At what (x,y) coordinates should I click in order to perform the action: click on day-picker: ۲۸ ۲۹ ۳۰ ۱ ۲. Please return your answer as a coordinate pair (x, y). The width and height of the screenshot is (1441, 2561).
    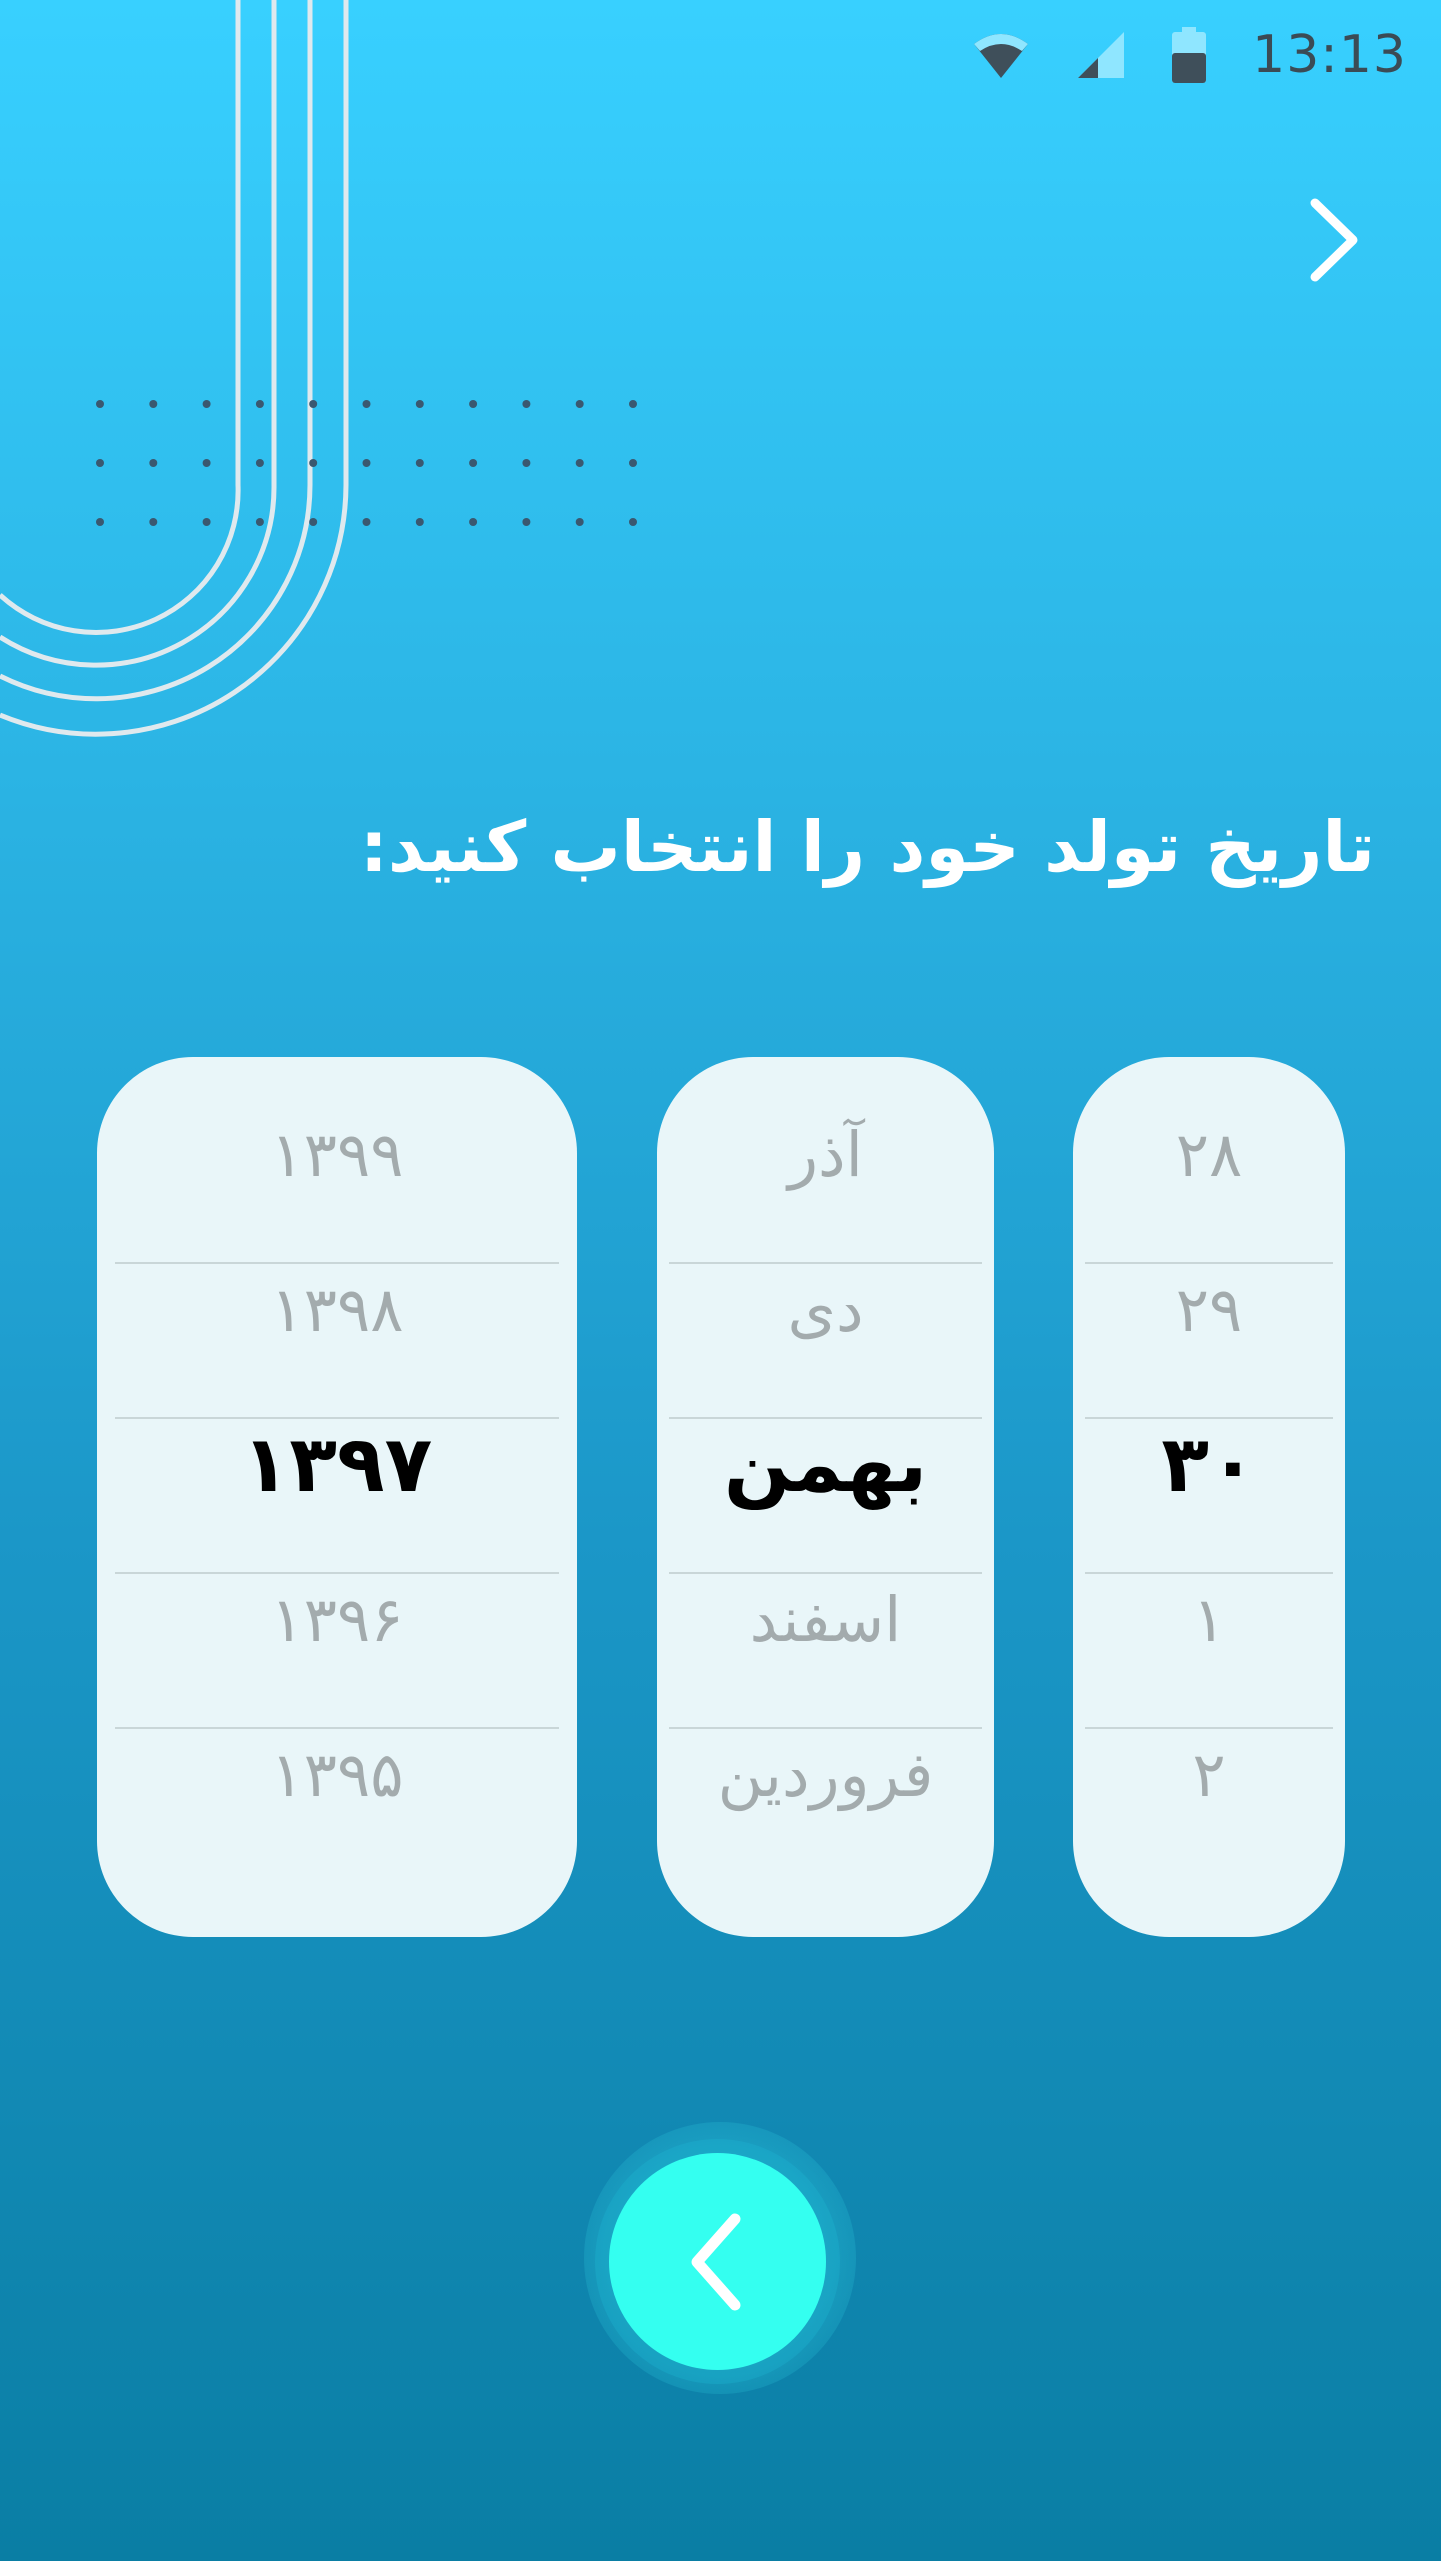
    Looking at the image, I should click on (1209, 1497).